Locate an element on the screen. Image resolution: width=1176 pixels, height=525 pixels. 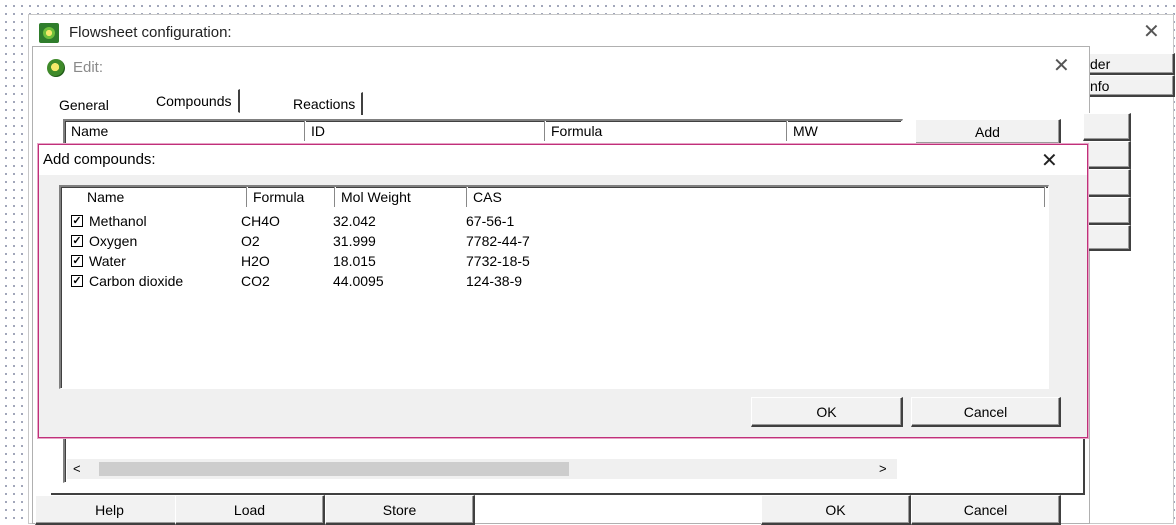
table-row: ✓ Oxygen O2 31.999 7782-44-7 is located at coordinates (300, 241).